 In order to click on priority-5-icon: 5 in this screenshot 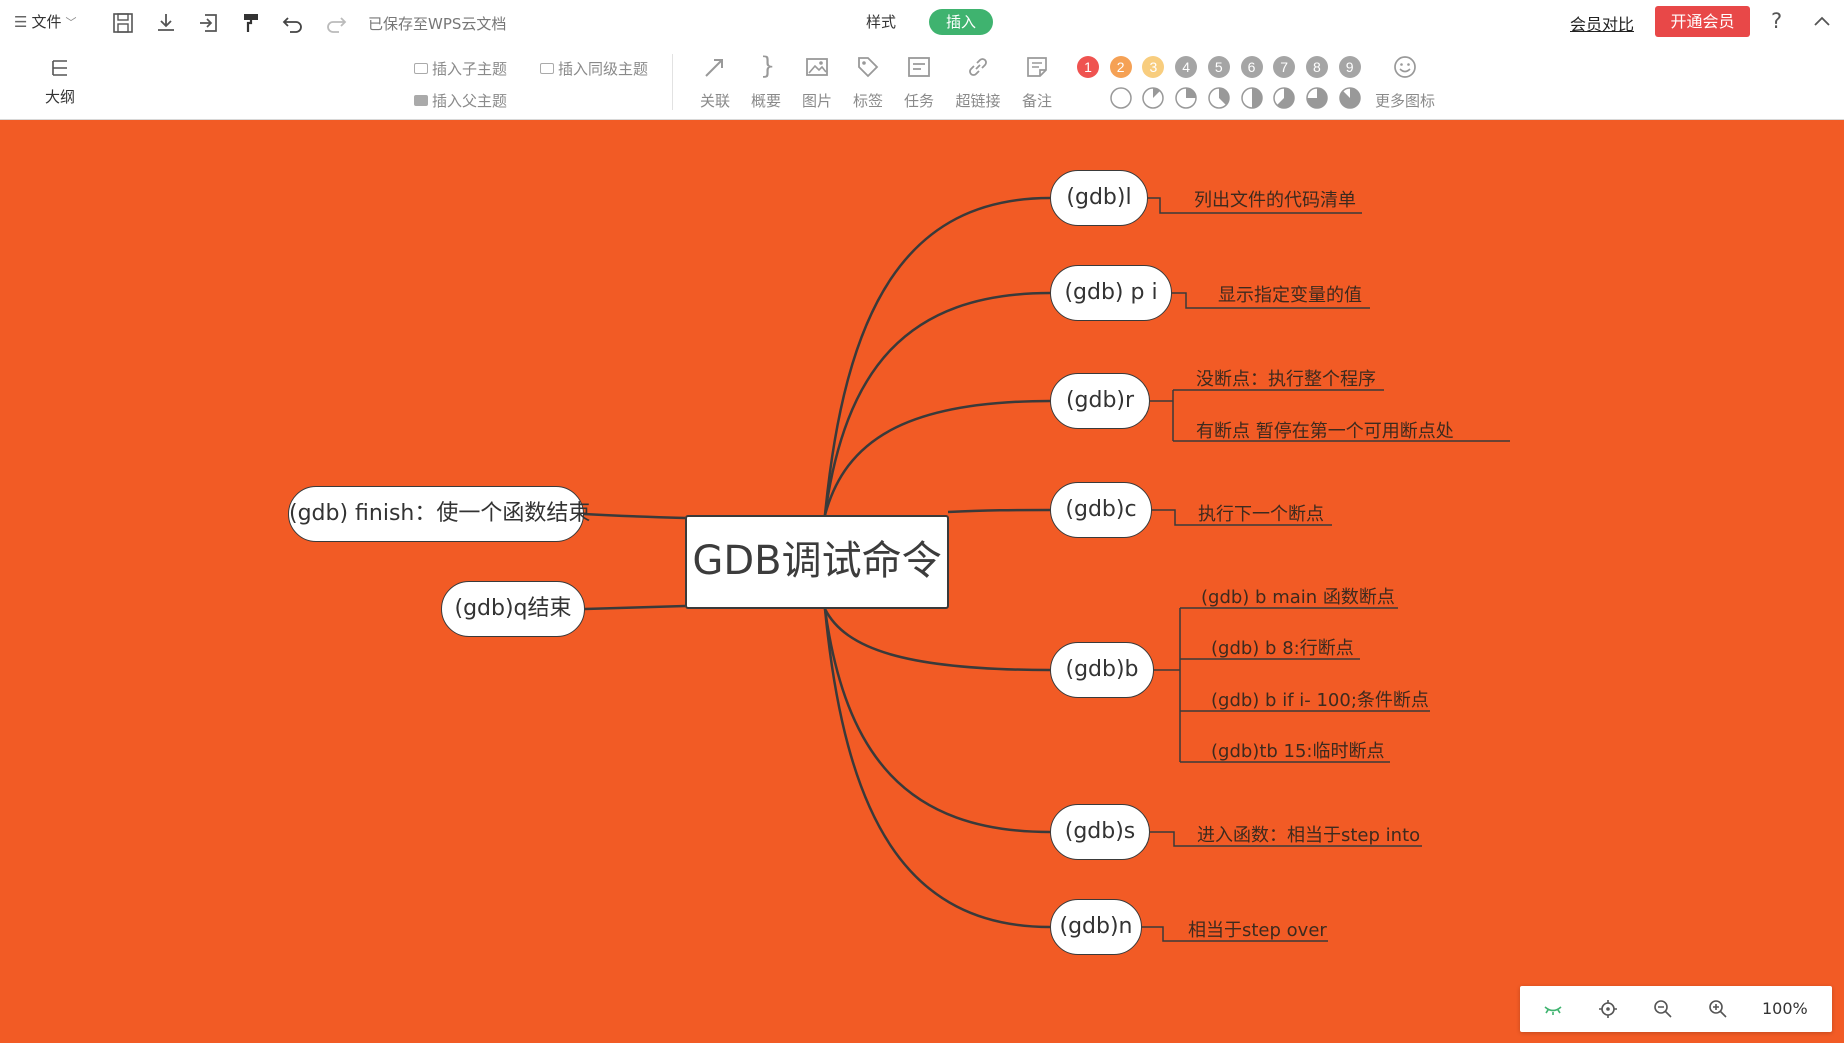, I will do `click(1218, 67)`.